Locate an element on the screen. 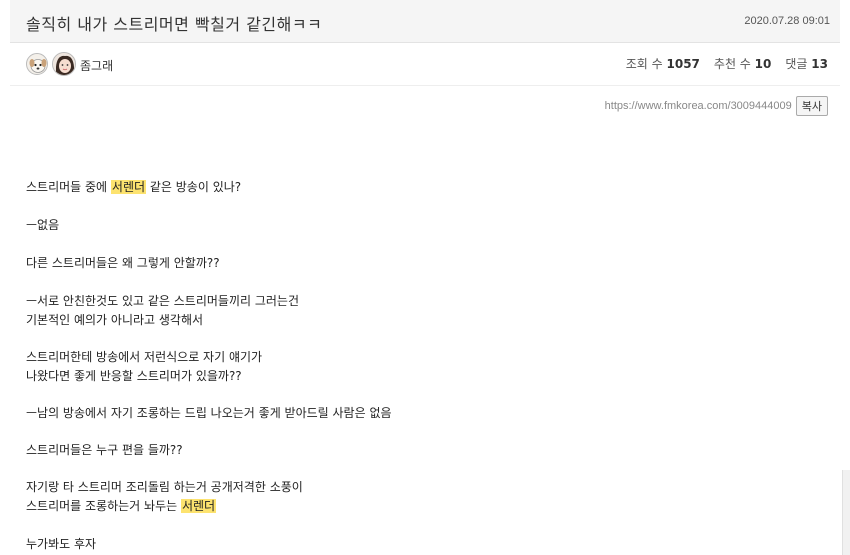 The height and width of the screenshot is (555, 850). body-line: 스트리머를 조롱하는거 놔두는 서렌더 is located at coordinates (121, 506).